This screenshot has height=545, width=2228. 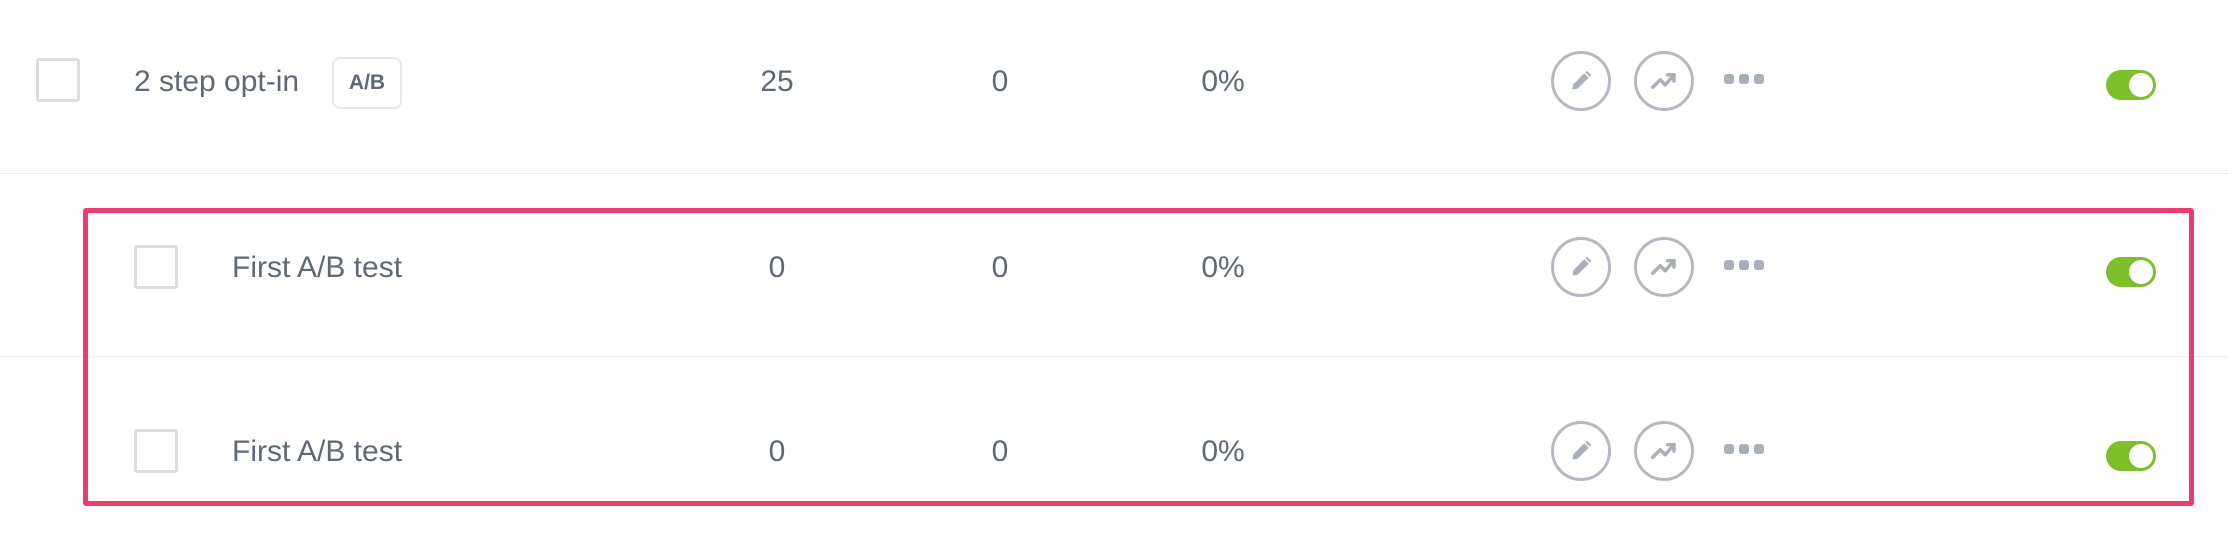 What do you see at coordinates (777, 81) in the screenshot?
I see `visitors-count: 25` at bounding box center [777, 81].